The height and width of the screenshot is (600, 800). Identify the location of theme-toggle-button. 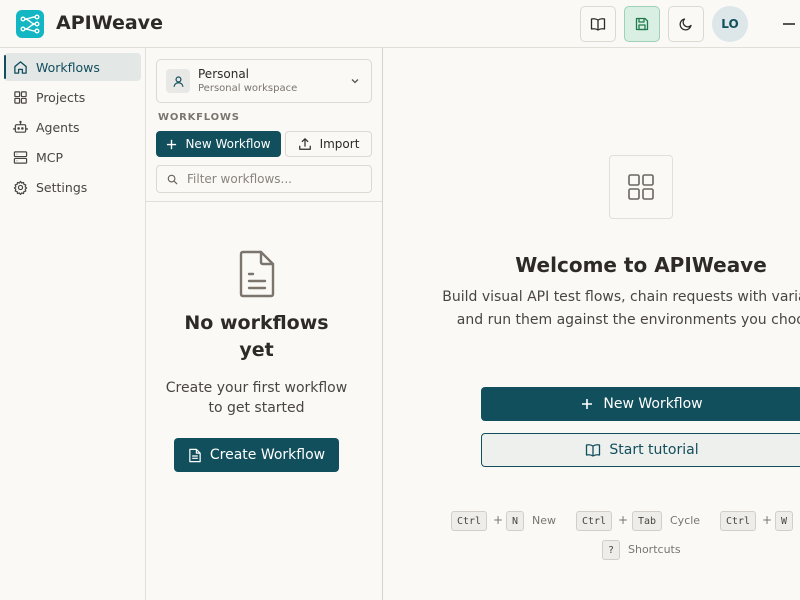
(686, 24).